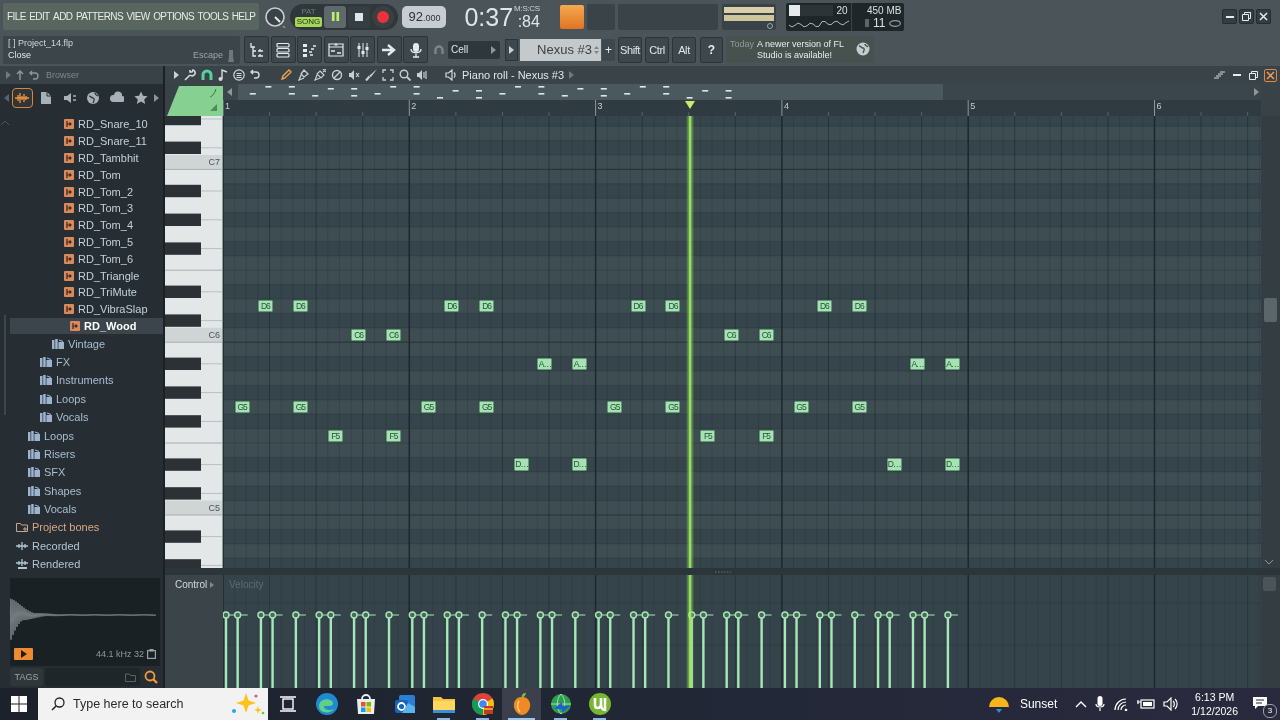 The height and width of the screenshot is (720, 1280). What do you see at coordinates (86, 191) in the screenshot?
I see `browser-item: RD_Tom_2` at bounding box center [86, 191].